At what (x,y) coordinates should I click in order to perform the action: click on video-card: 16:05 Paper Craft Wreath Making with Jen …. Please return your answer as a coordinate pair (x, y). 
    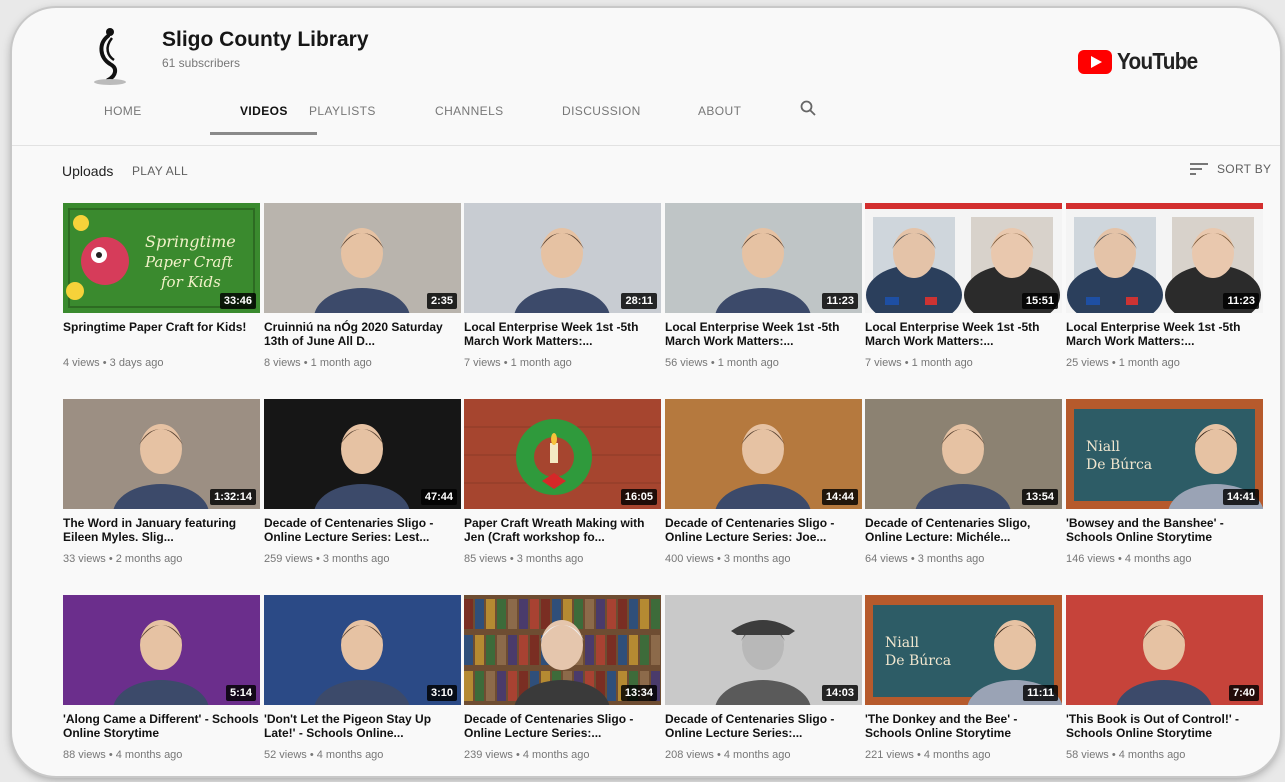
    Looking at the image, I should click on (562, 482).